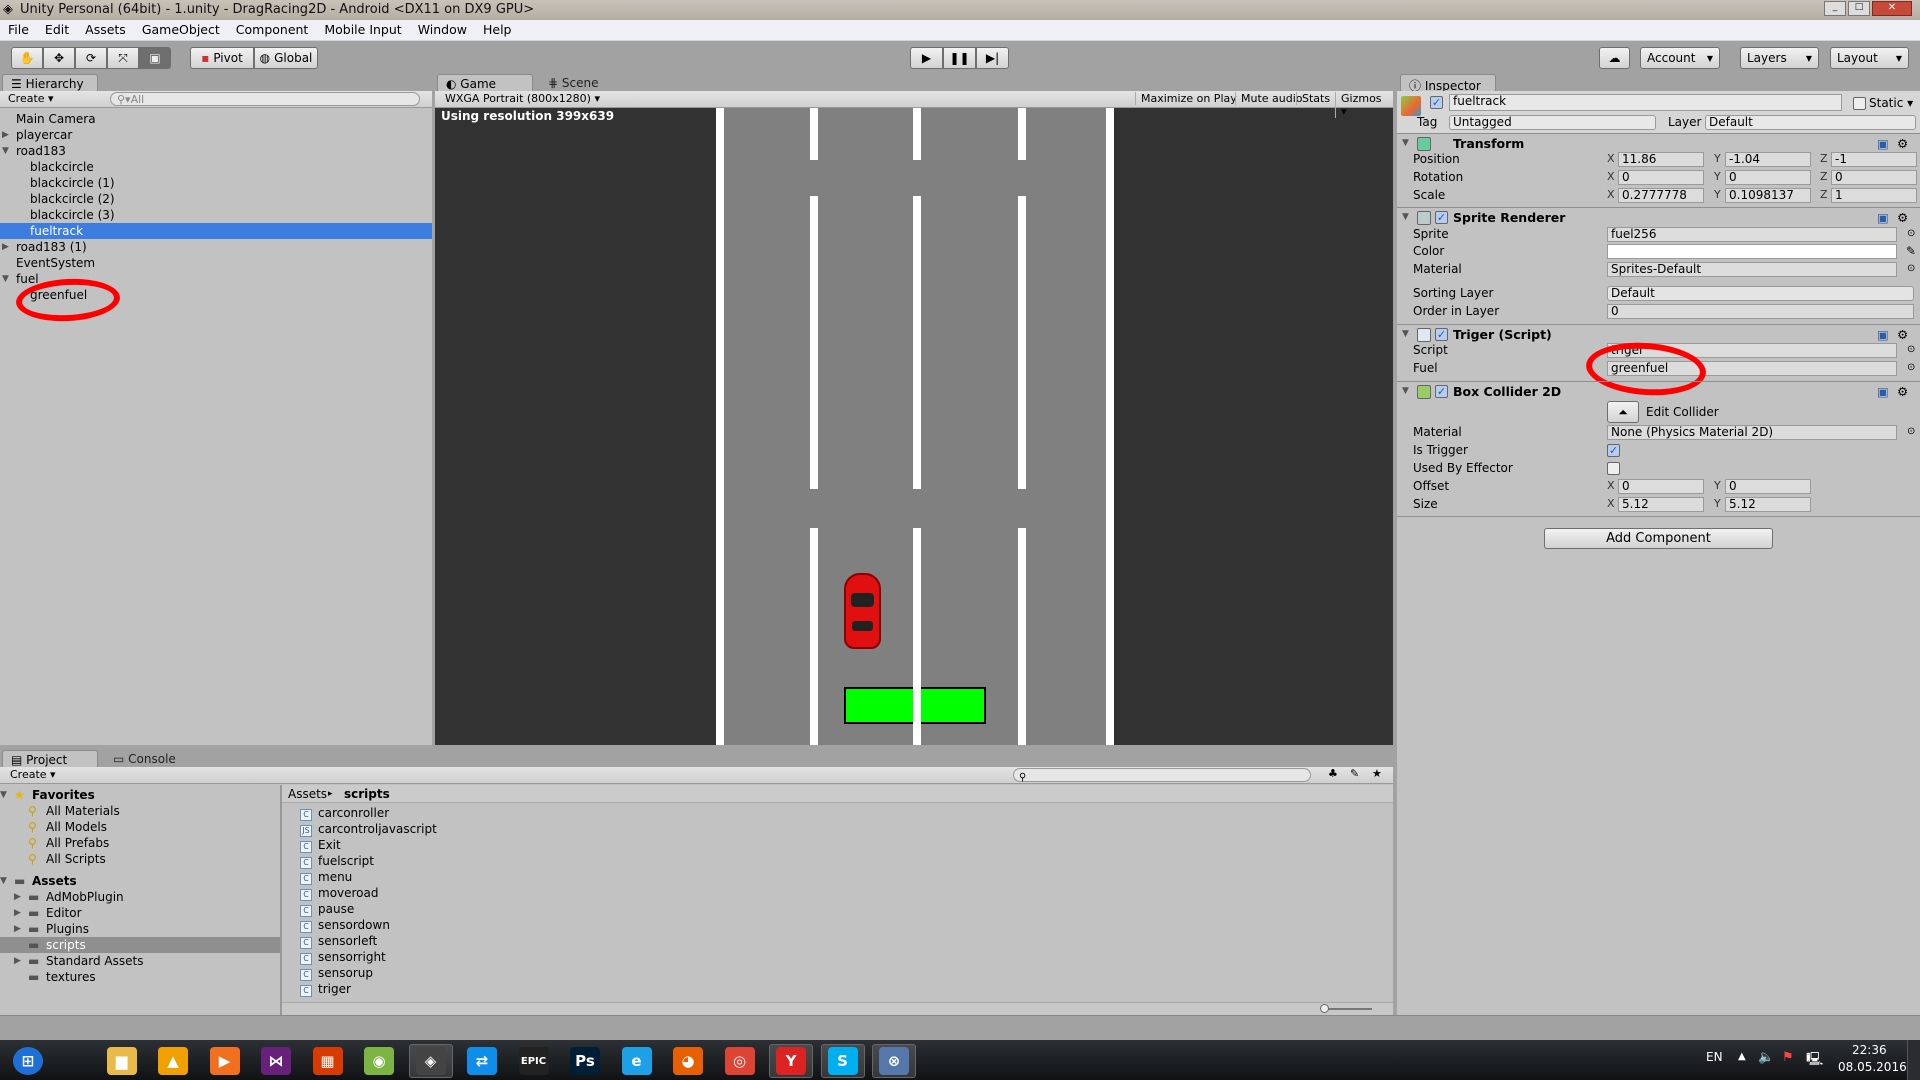  Describe the element at coordinates (791, 1061) in the screenshot. I see `taskbar-app-yandex: Y` at that location.